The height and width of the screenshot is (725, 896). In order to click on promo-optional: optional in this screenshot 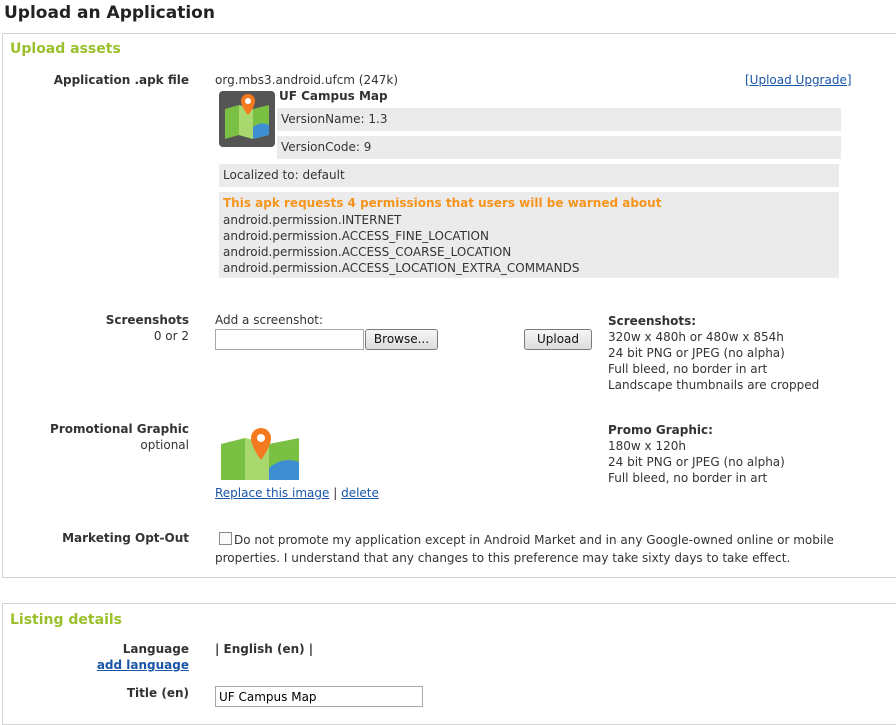, I will do `click(164, 445)`.